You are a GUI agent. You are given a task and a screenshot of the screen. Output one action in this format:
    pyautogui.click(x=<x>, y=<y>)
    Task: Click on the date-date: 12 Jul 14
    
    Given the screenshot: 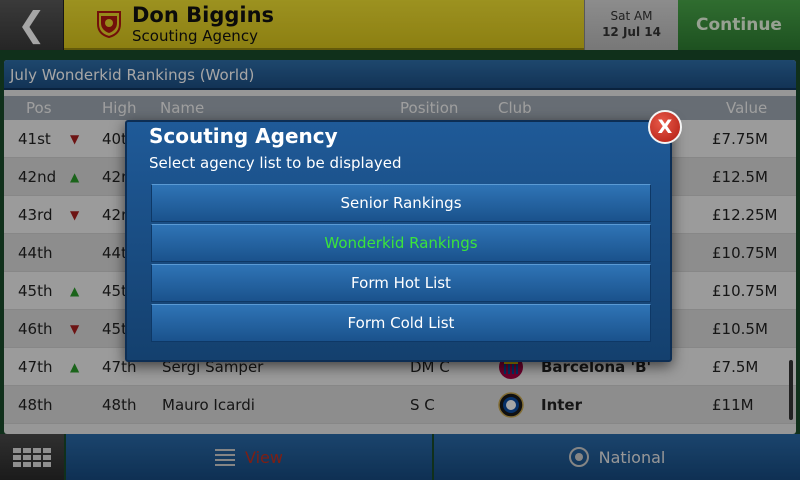 What is the action you would take?
    pyautogui.click(x=631, y=32)
    